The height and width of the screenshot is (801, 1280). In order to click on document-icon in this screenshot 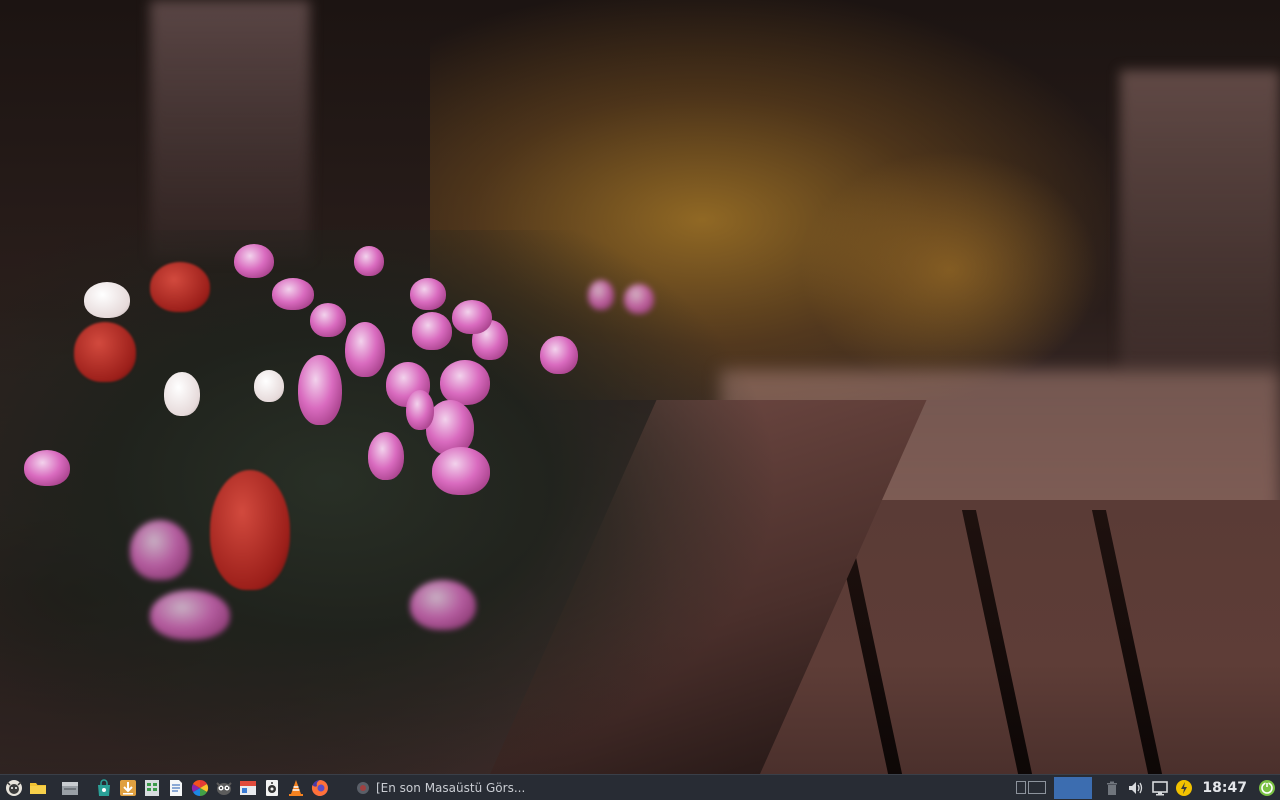, I will do `click(176, 788)`.